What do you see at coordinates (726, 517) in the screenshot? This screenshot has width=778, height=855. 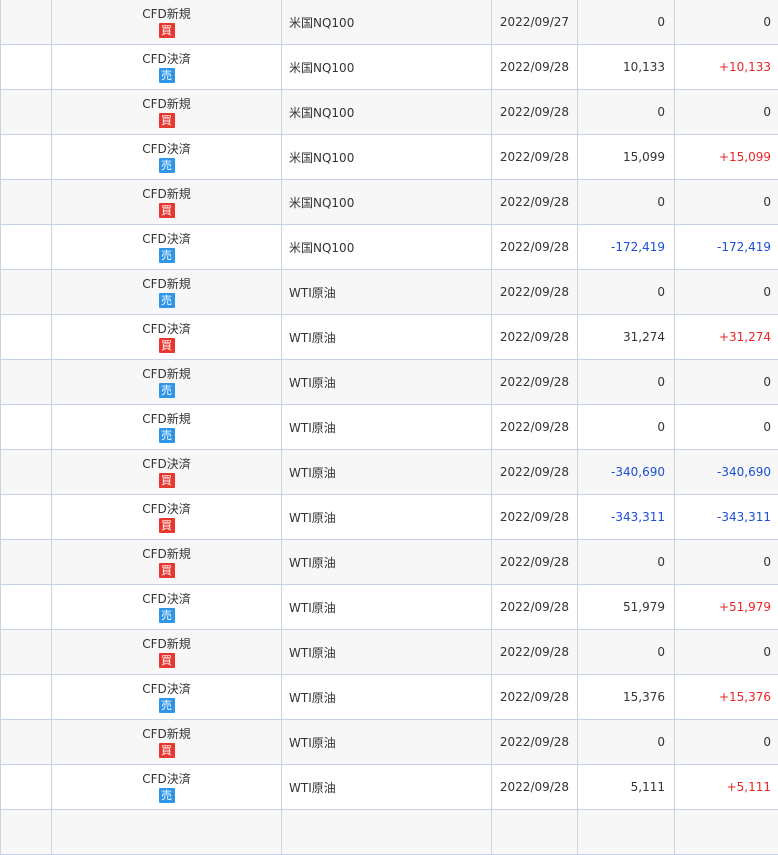 I see `profit-cell: -343,311` at bounding box center [726, 517].